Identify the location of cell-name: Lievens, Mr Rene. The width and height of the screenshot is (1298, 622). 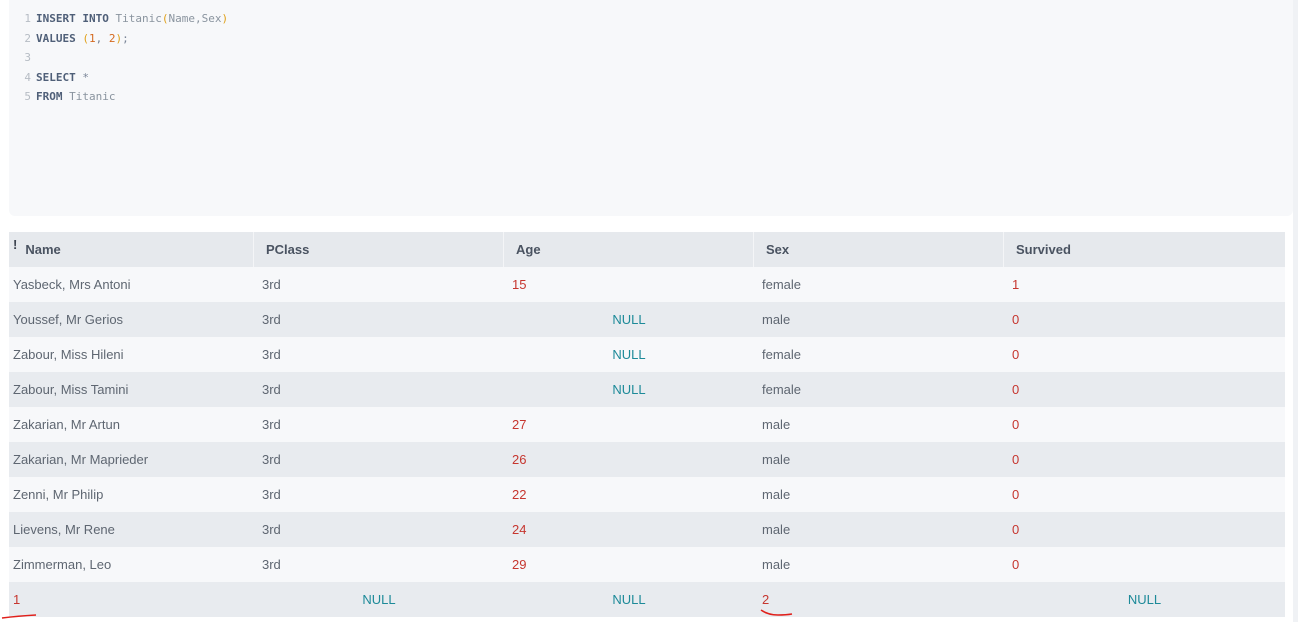
(131, 529).